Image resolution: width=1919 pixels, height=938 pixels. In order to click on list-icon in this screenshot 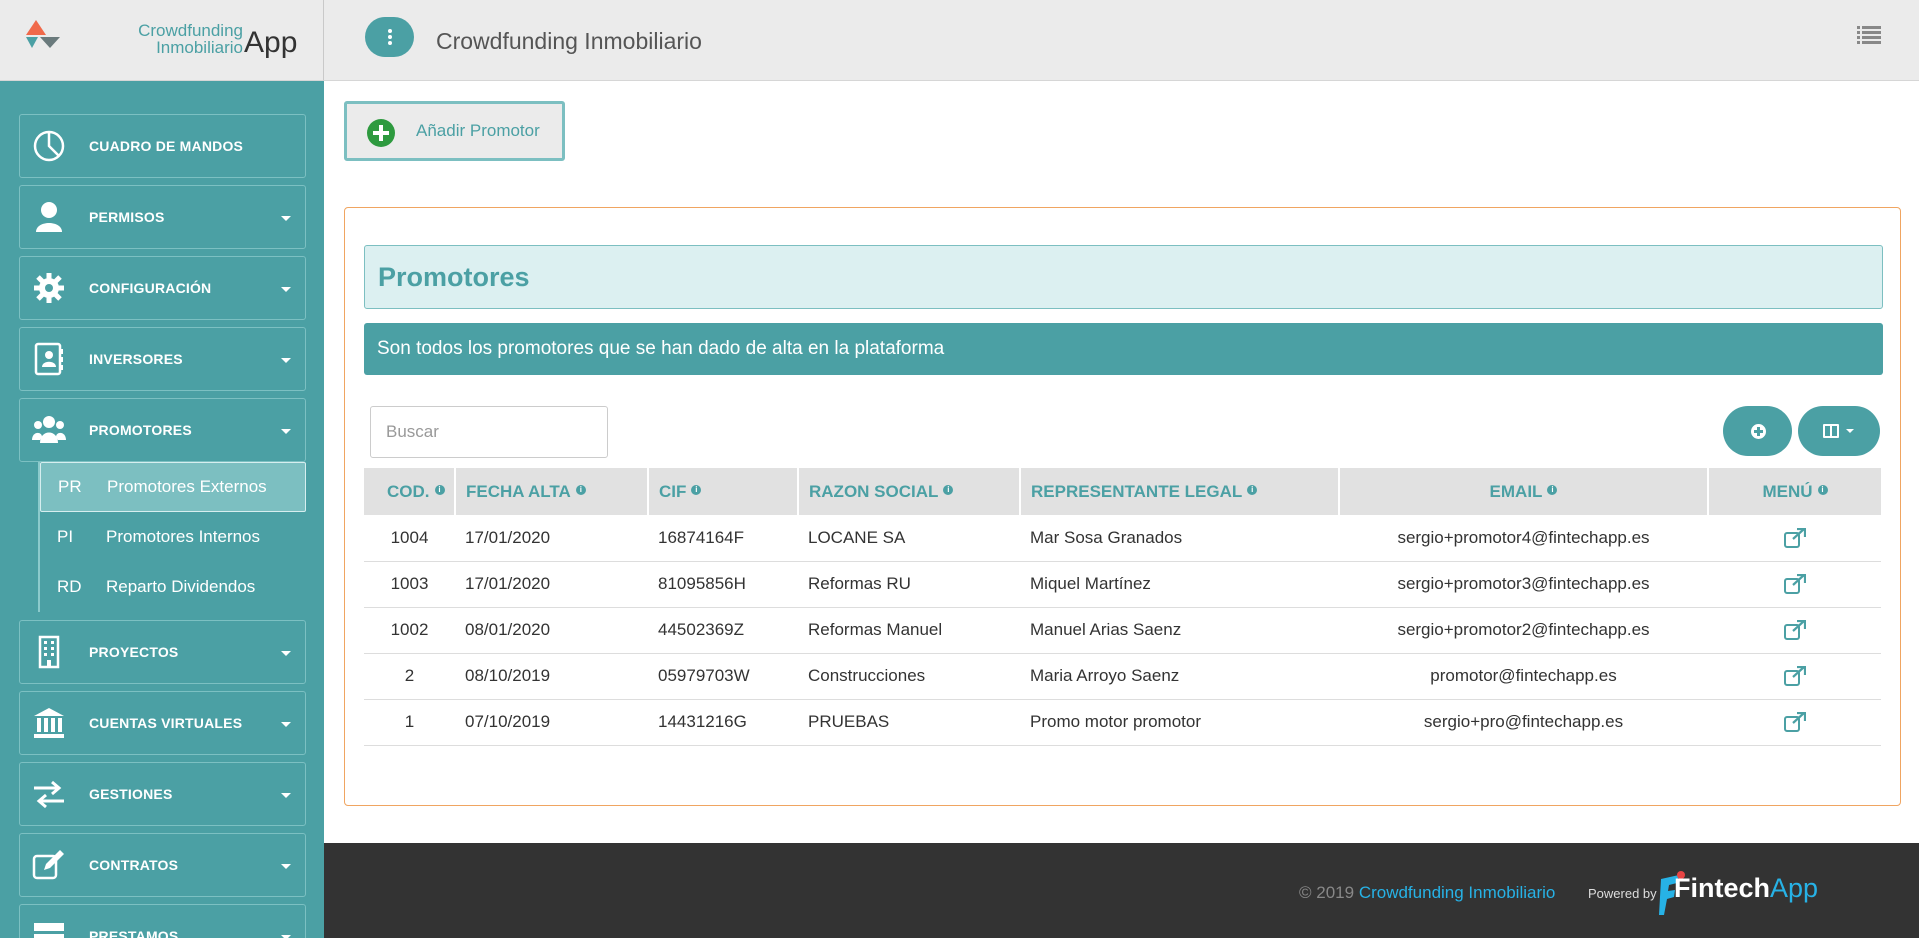, I will do `click(1869, 35)`.